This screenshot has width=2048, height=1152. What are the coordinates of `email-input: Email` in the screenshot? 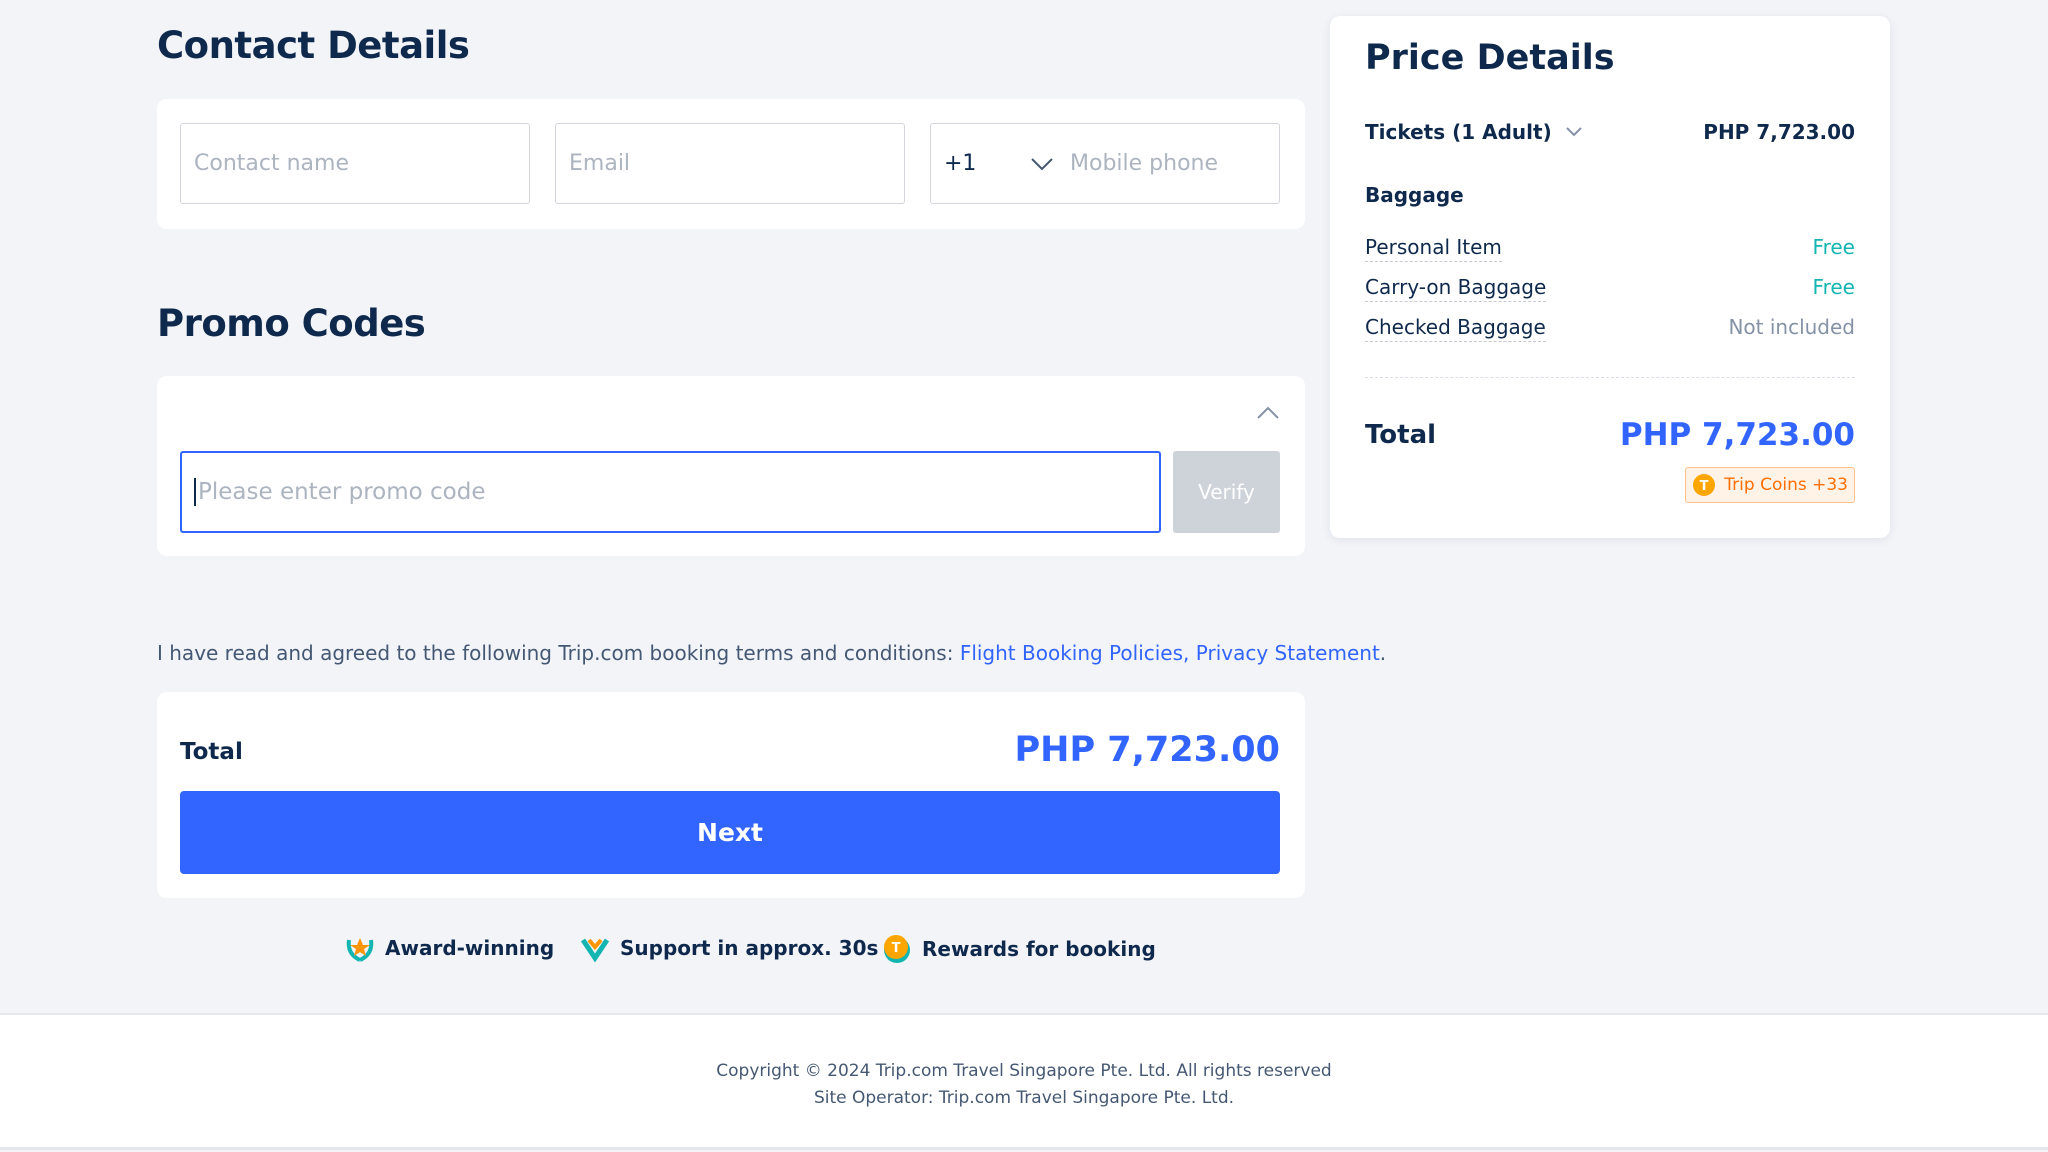 It's located at (730, 163).